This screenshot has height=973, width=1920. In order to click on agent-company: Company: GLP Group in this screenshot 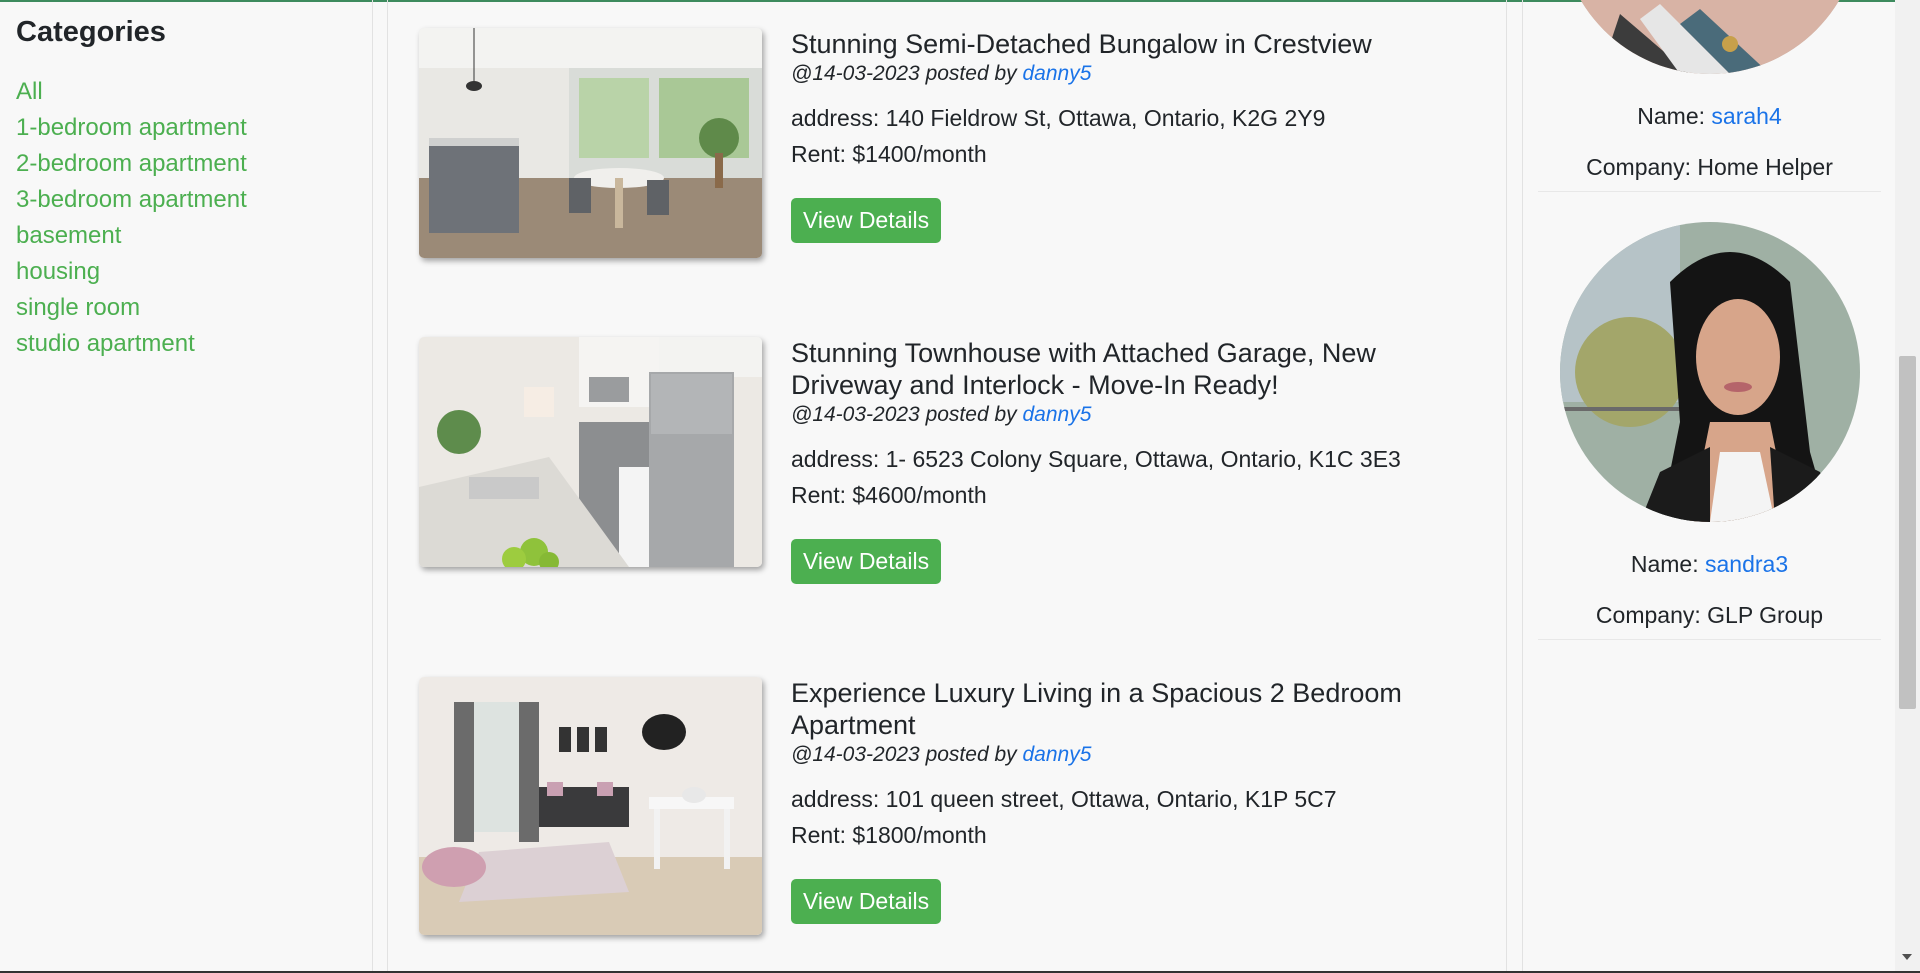, I will do `click(1709, 615)`.